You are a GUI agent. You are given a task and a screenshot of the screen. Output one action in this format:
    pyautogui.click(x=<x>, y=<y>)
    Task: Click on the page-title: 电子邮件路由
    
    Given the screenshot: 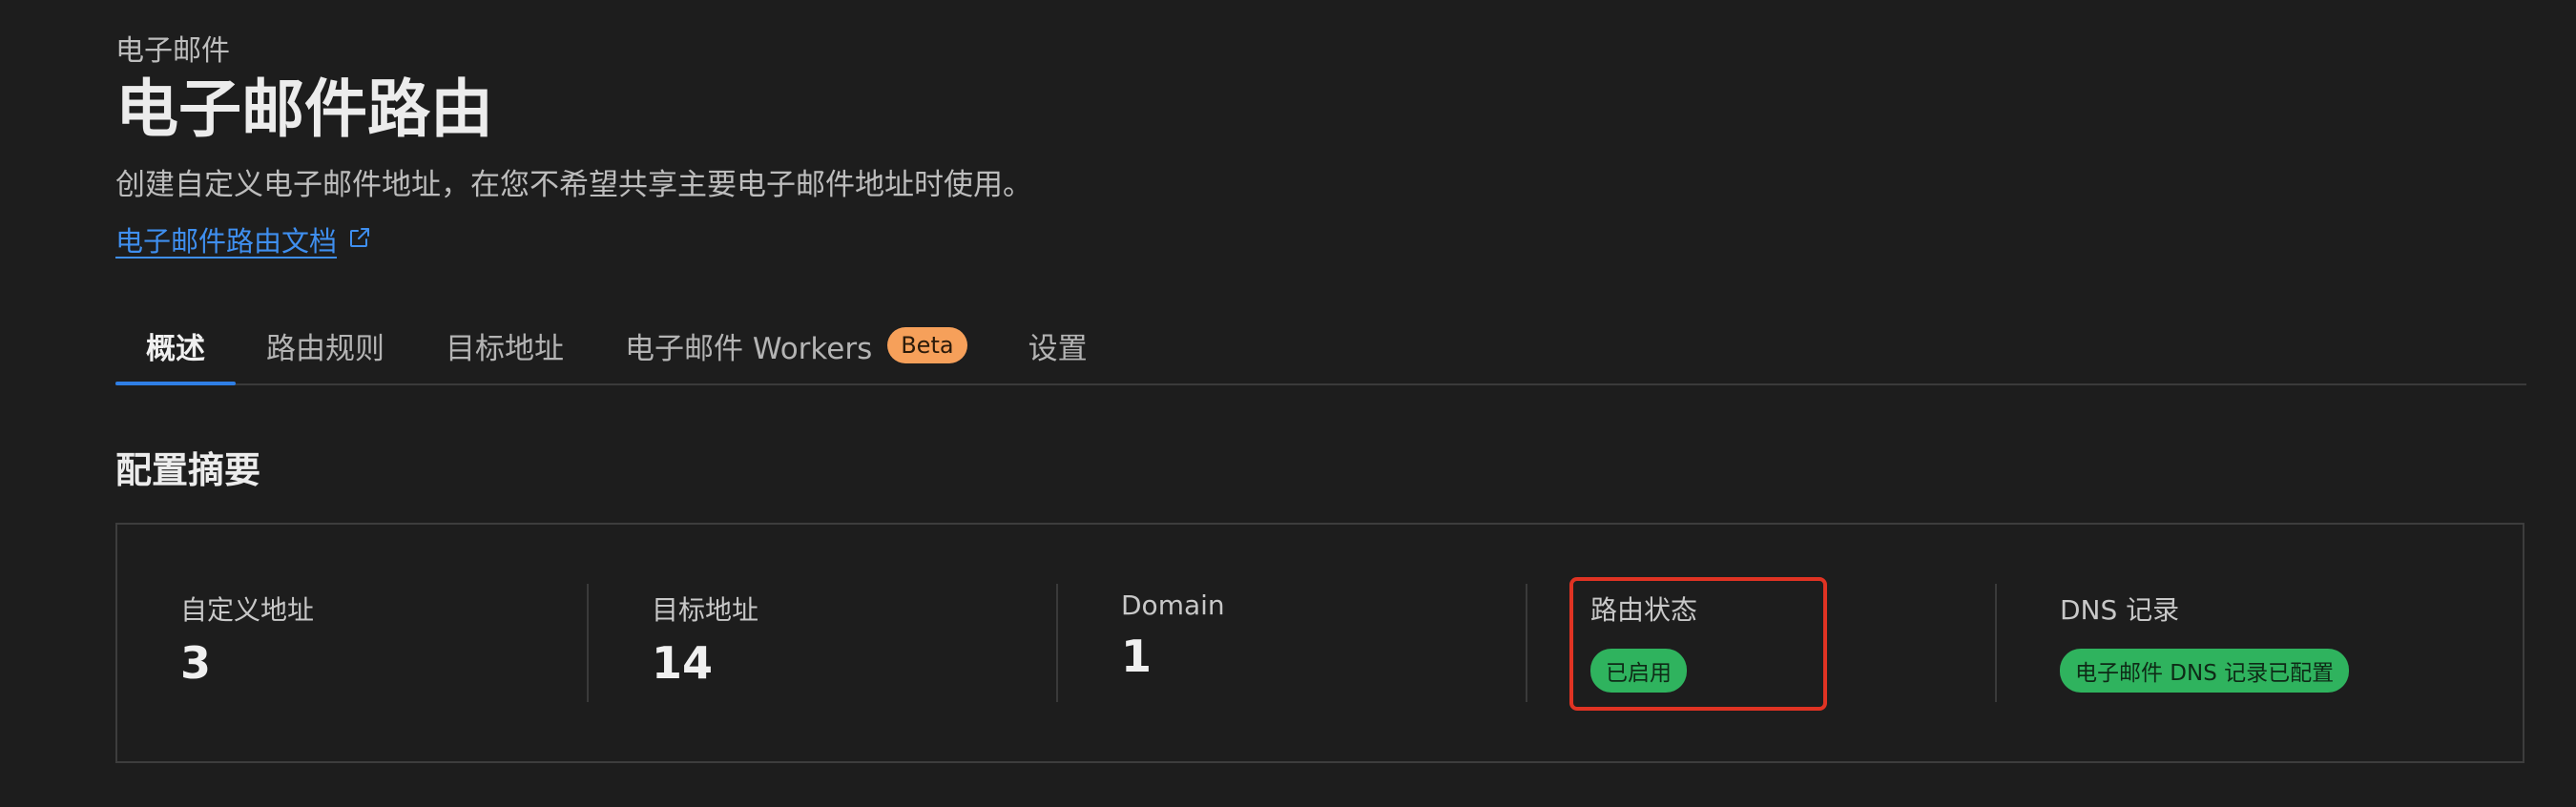 What is the action you would take?
    pyautogui.click(x=304, y=109)
    